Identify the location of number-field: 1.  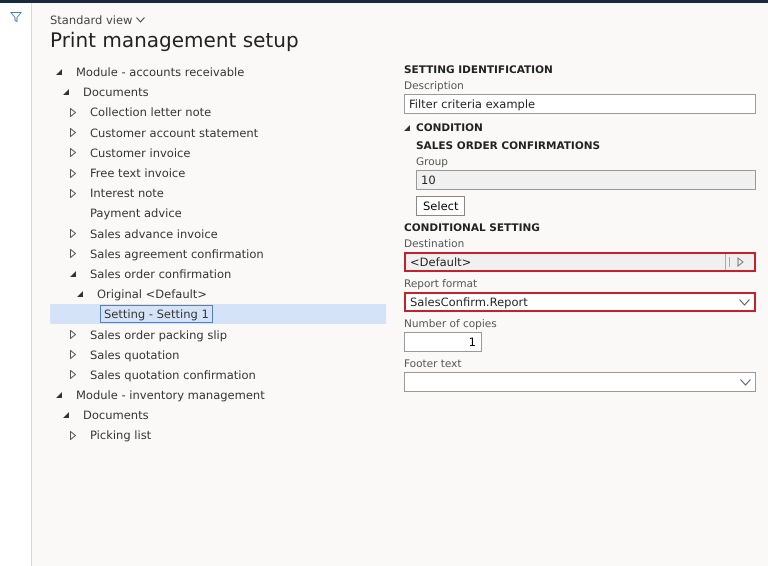
(443, 342).